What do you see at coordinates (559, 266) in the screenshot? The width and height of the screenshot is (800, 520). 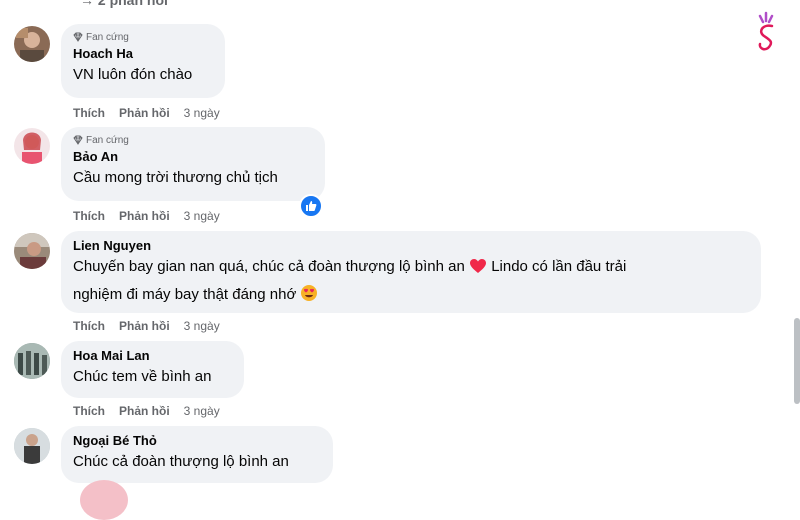 I see `comment-text-part: Lindo có lần đầu trải` at bounding box center [559, 266].